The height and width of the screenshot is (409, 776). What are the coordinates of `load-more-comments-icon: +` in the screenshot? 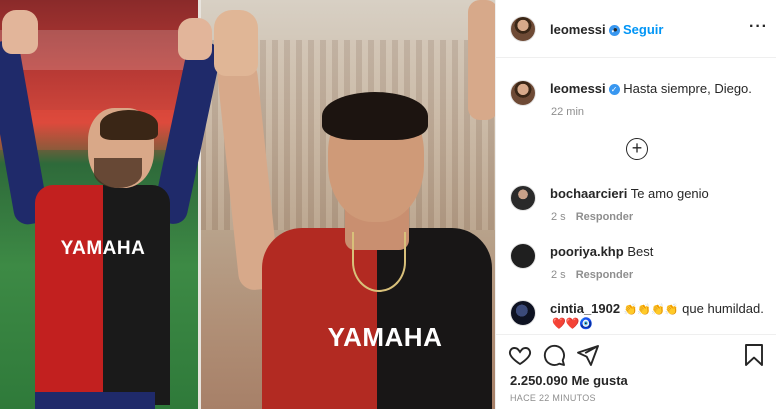 It's located at (637, 149).